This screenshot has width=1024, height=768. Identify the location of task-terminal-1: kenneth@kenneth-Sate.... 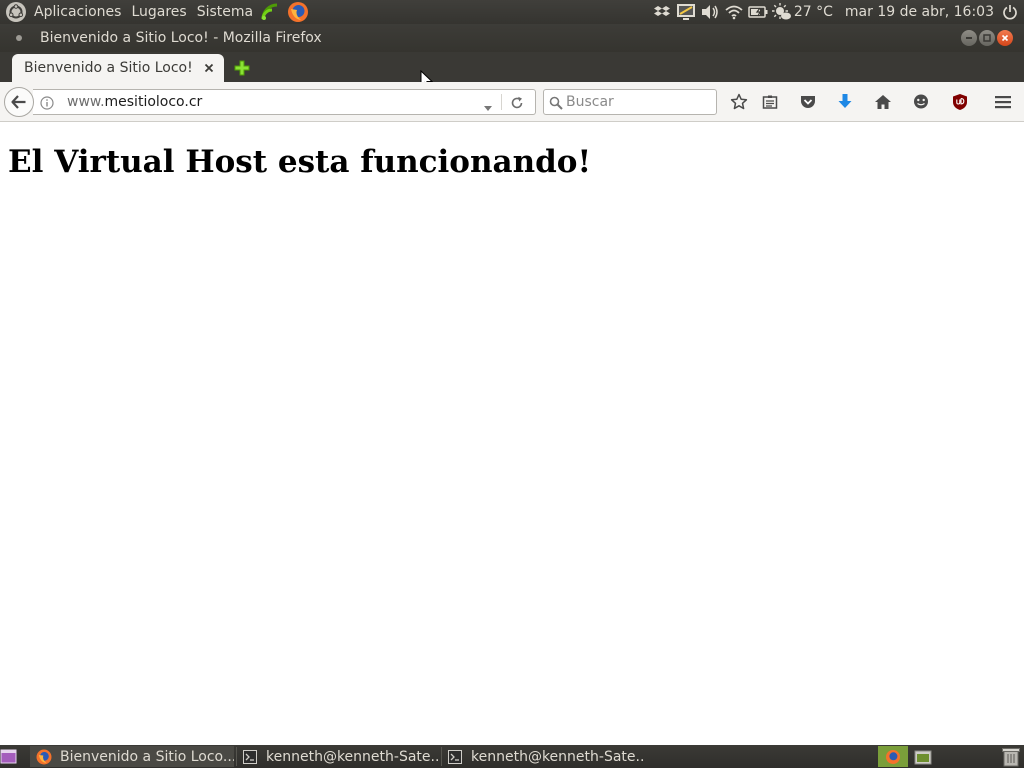
(338, 756).